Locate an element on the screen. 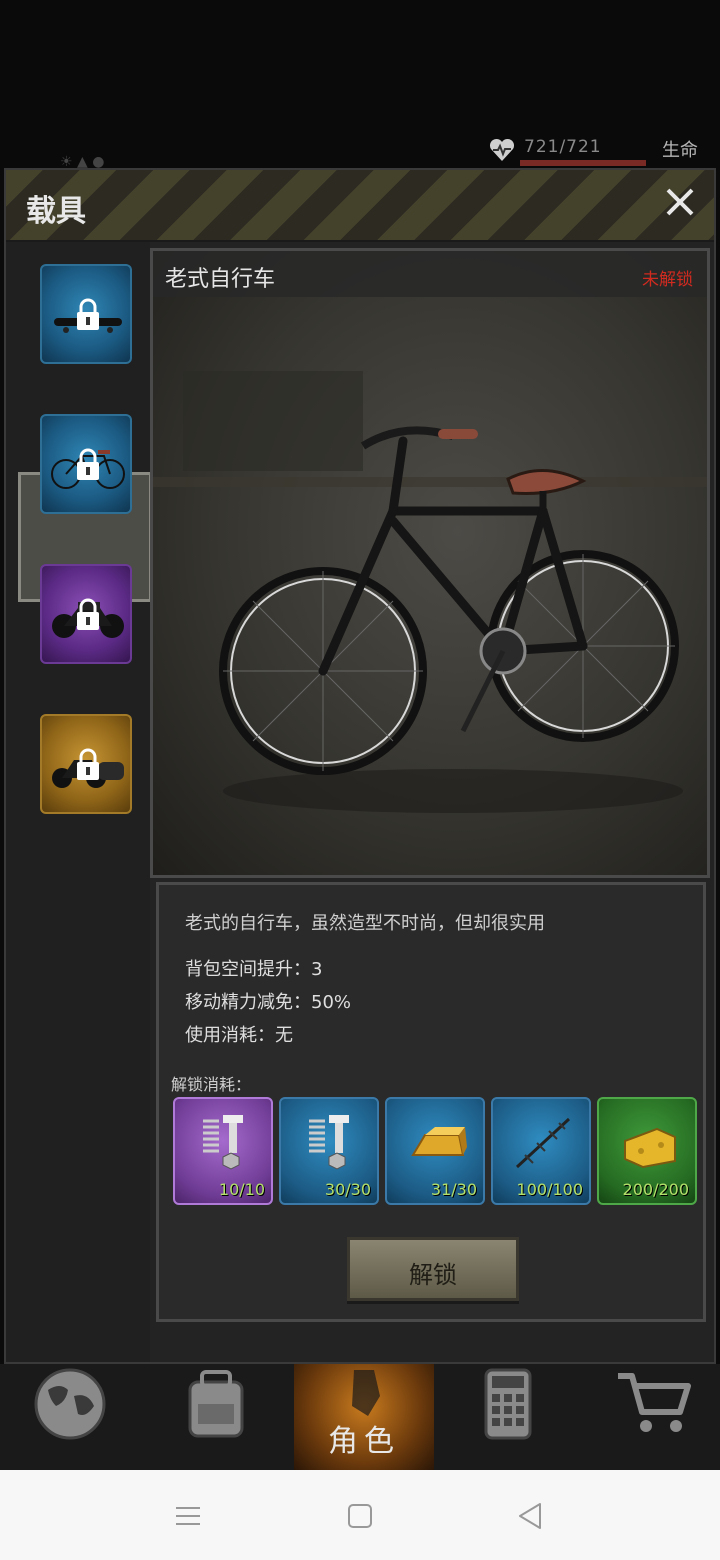  hp-label: 生命 is located at coordinates (680, 150).